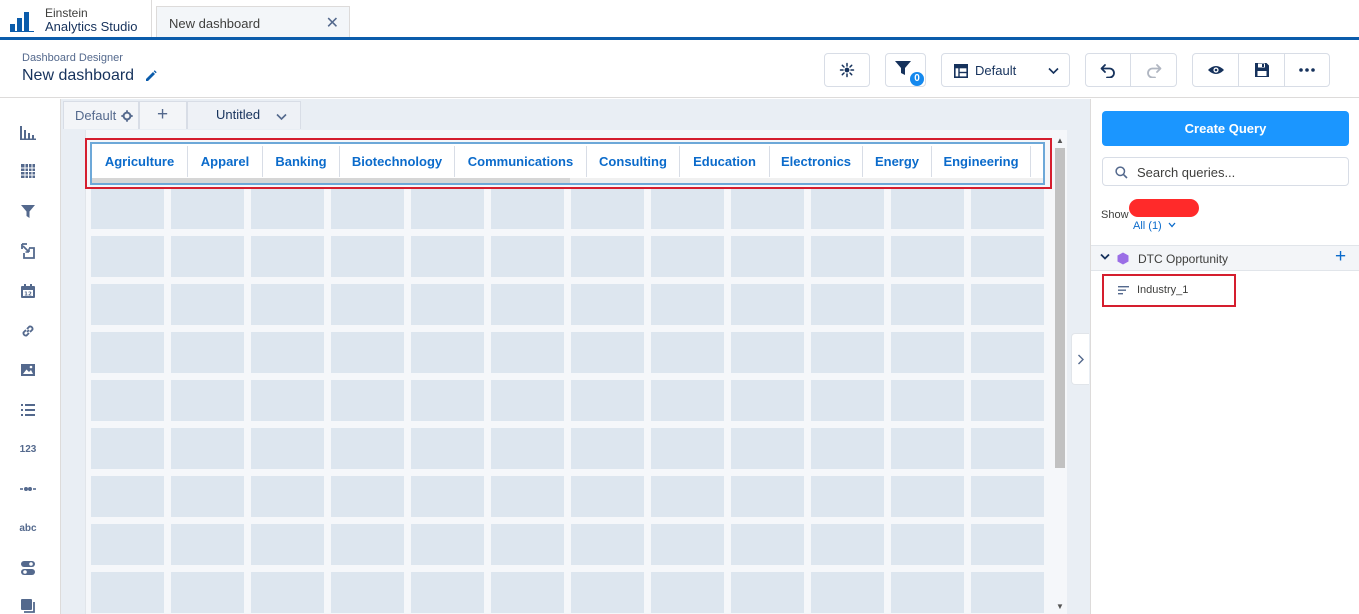 This screenshot has width=1359, height=614. What do you see at coordinates (1121, 172) in the screenshot?
I see `search-icon` at bounding box center [1121, 172].